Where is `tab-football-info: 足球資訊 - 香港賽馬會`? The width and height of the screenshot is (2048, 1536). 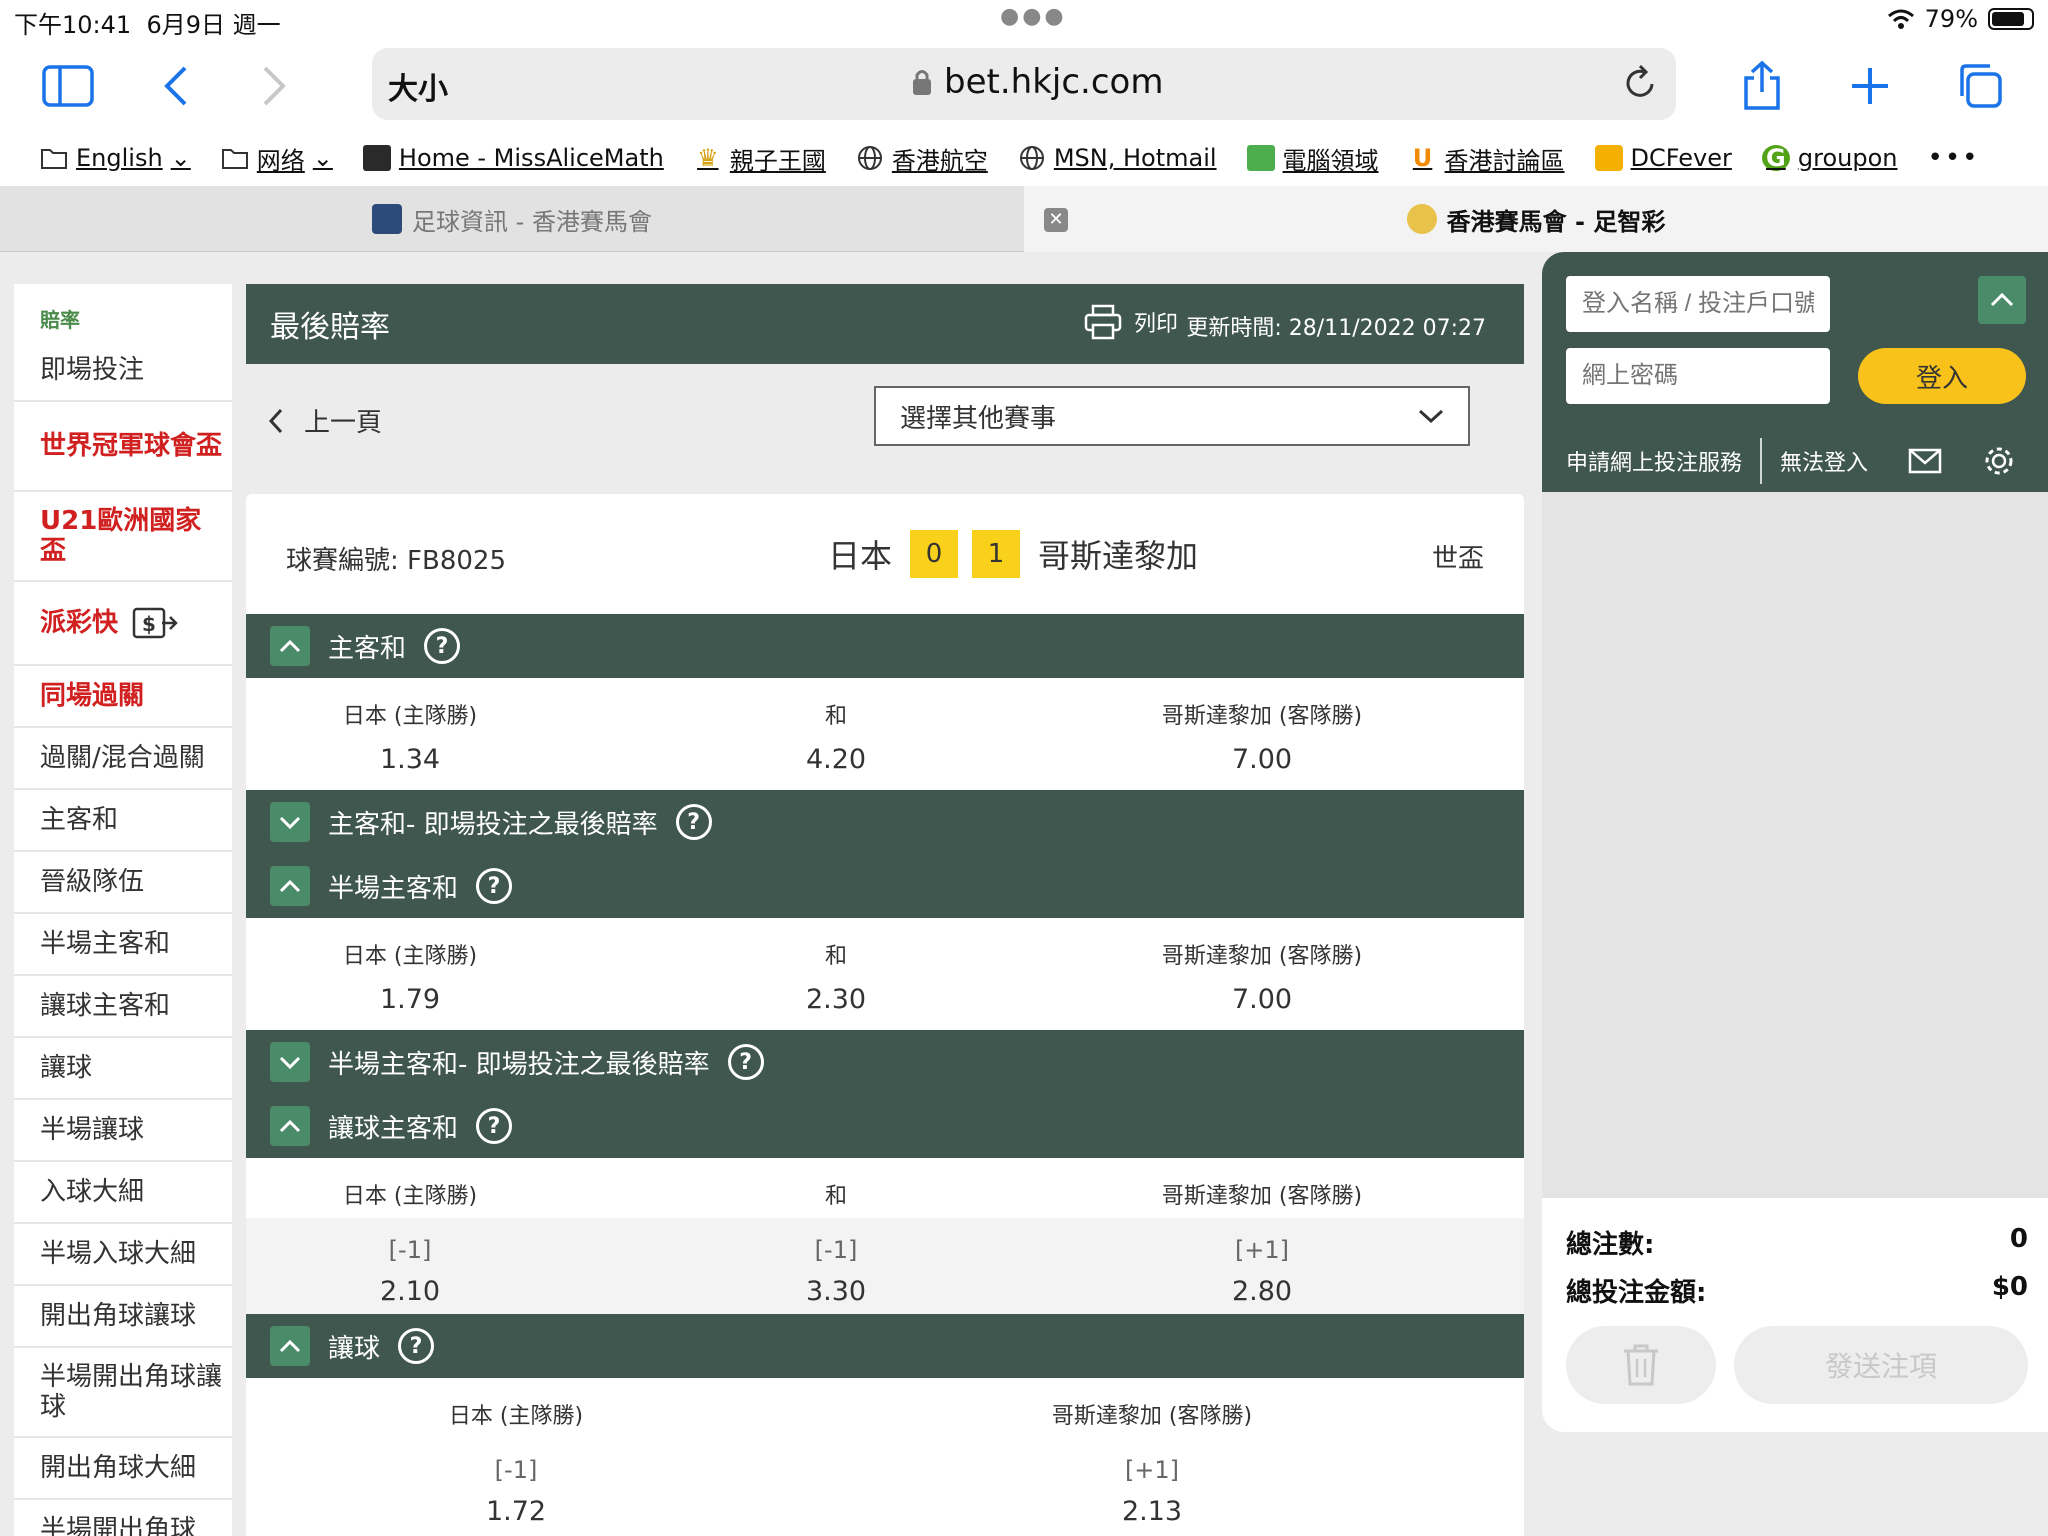
tab-football-info: 足球資訊 - 香港賽馬會 is located at coordinates (512, 219).